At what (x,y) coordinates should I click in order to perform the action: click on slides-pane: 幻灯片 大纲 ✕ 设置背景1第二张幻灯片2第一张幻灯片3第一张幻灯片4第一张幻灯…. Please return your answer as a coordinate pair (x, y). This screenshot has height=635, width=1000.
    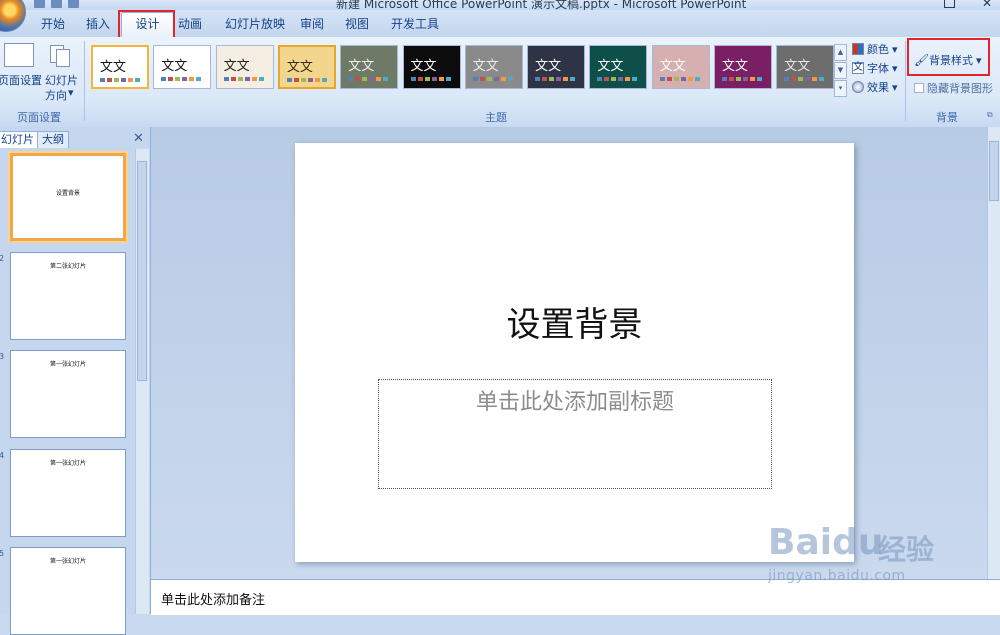
    Looking at the image, I should click on (75, 381).